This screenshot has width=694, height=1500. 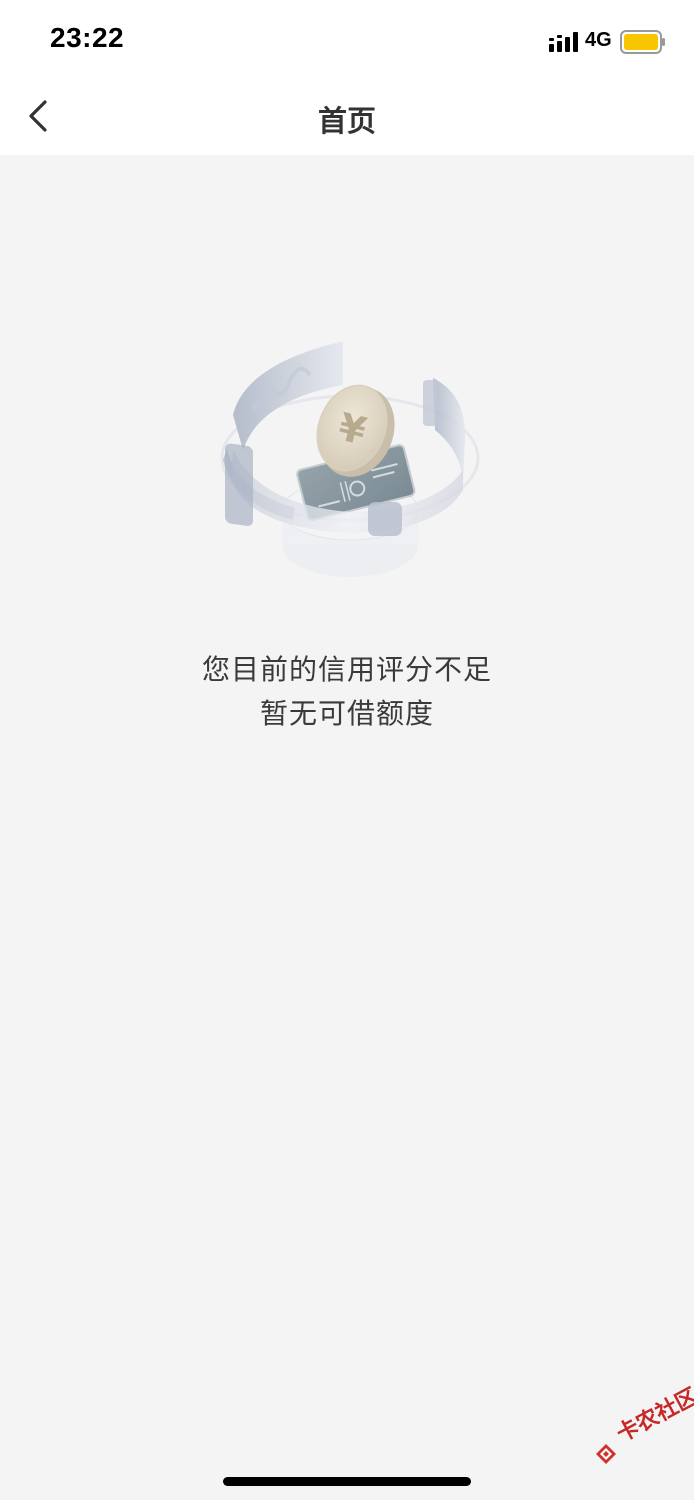 What do you see at coordinates (347, 692) in the screenshot?
I see `empty-state-message: 您目前的信用评分不足 暂无可借额度` at bounding box center [347, 692].